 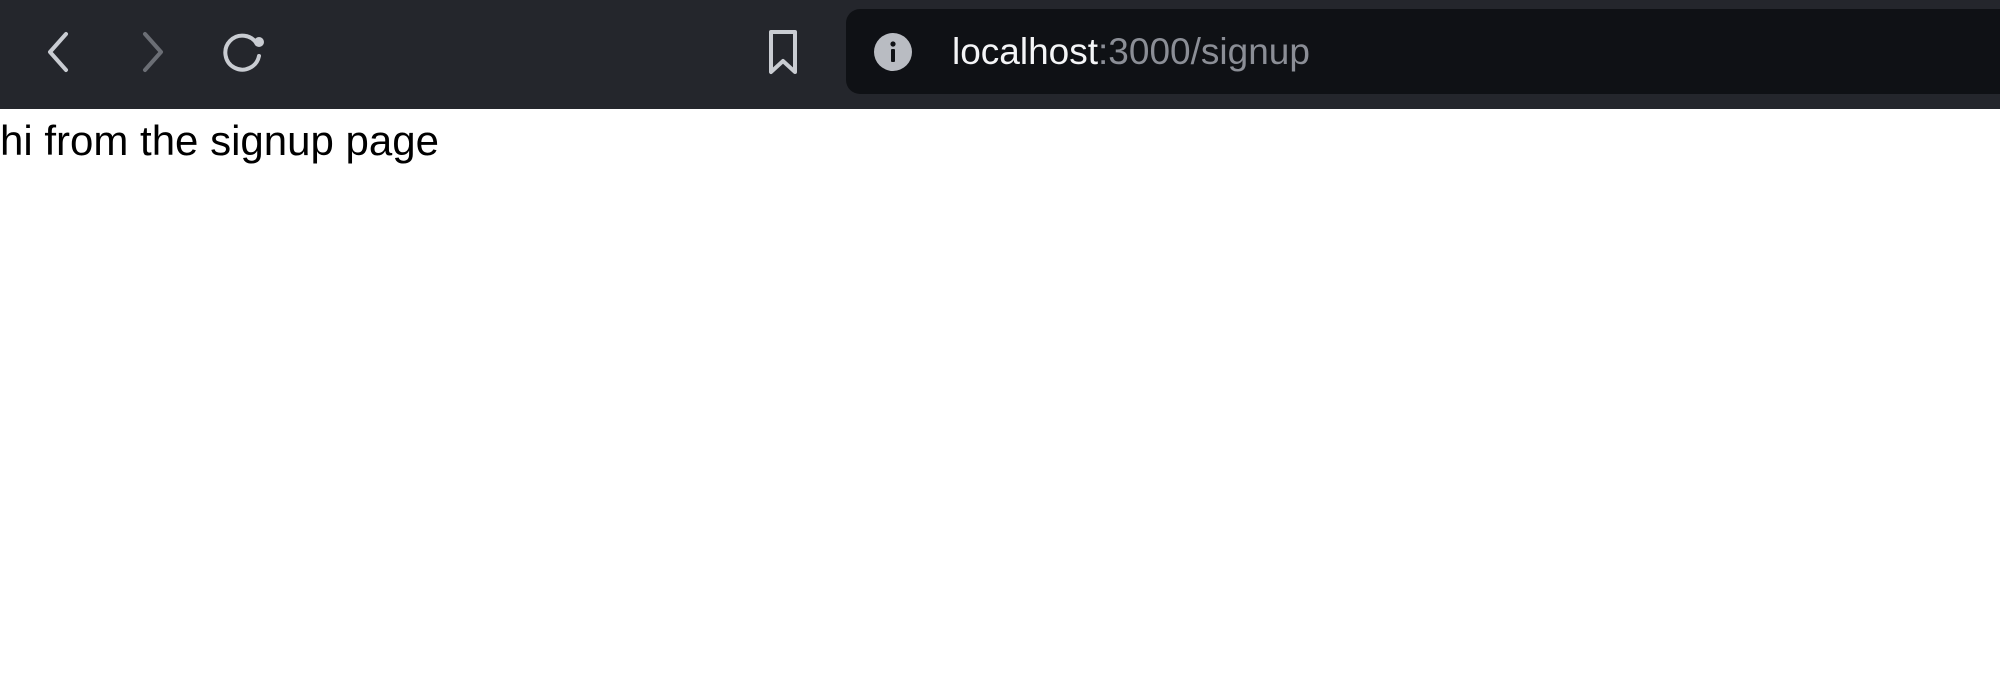 I want to click on url-host: localhost, so click(x=1025, y=51).